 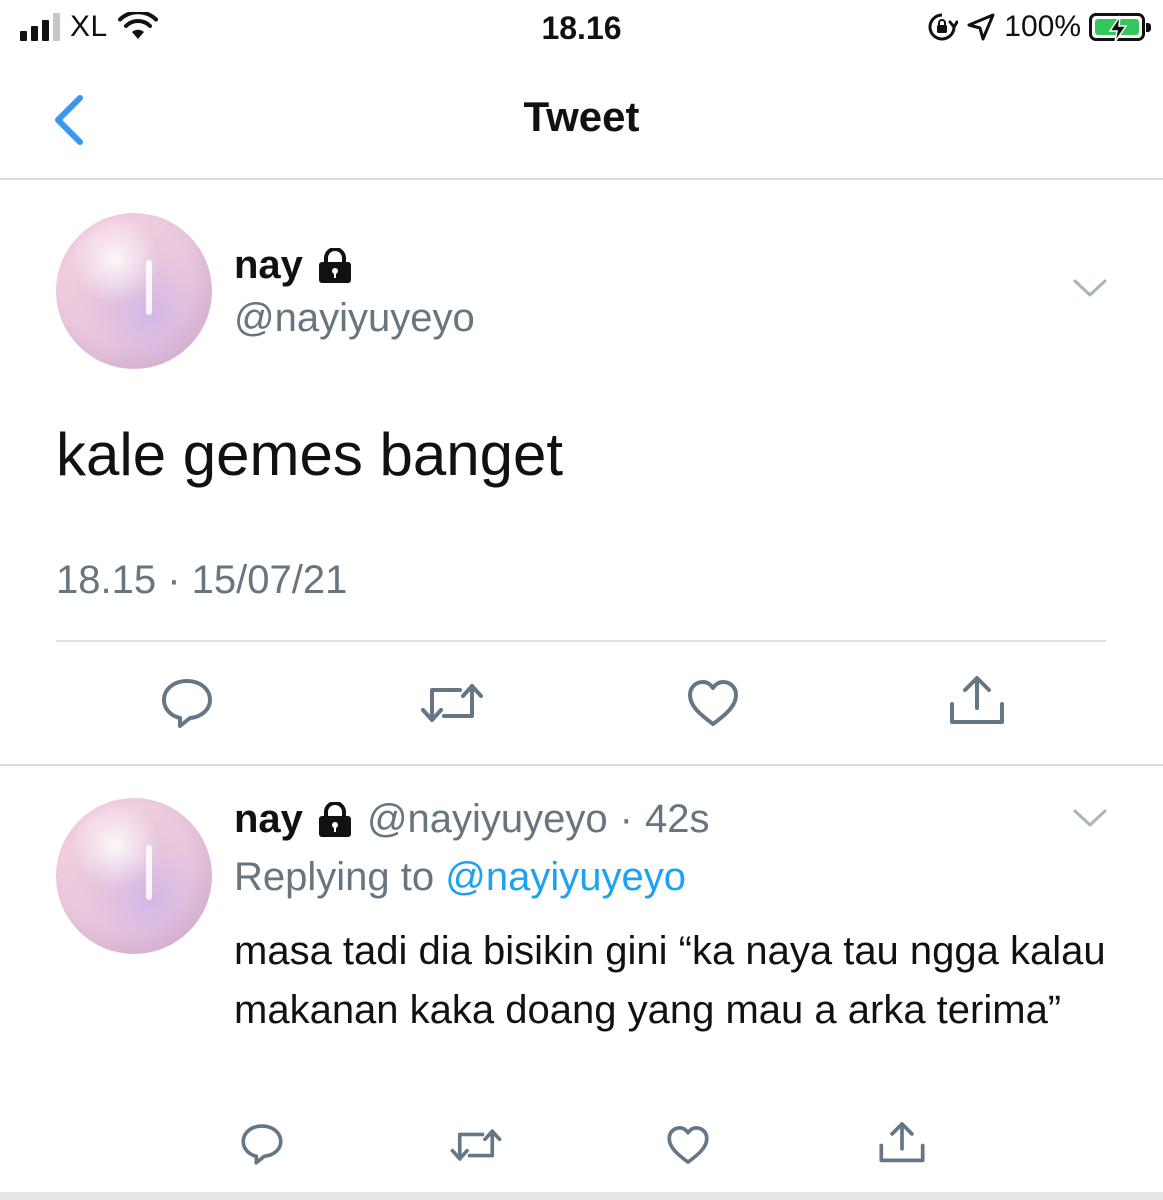 What do you see at coordinates (677, 819) in the screenshot?
I see `tweet-age: 42s` at bounding box center [677, 819].